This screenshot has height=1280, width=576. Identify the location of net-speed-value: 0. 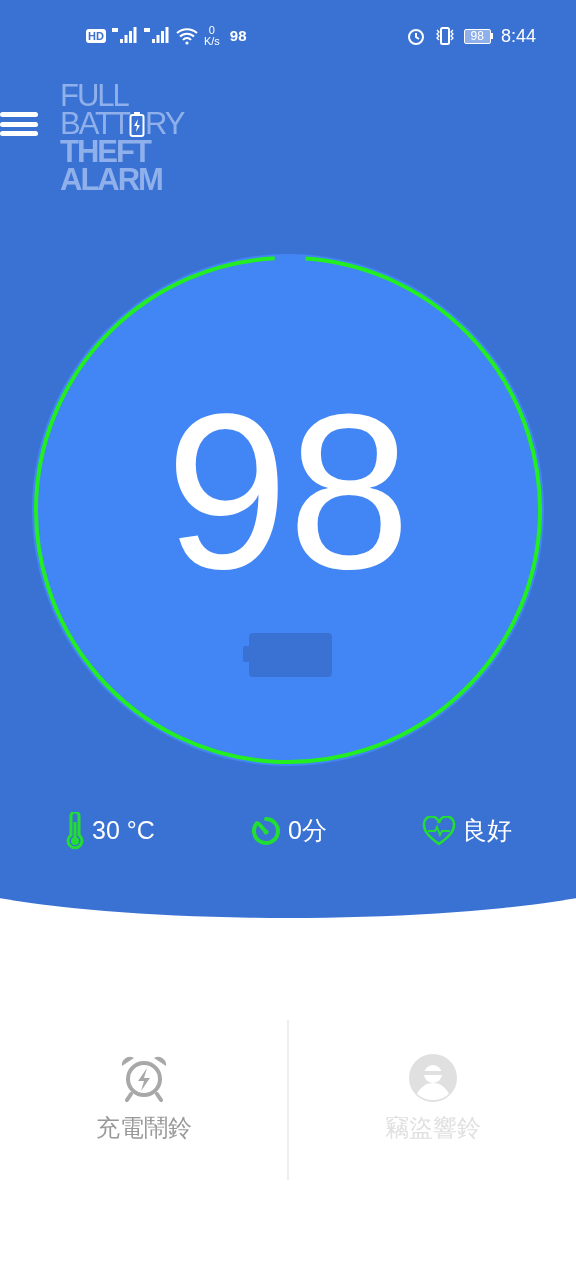
(211, 30).